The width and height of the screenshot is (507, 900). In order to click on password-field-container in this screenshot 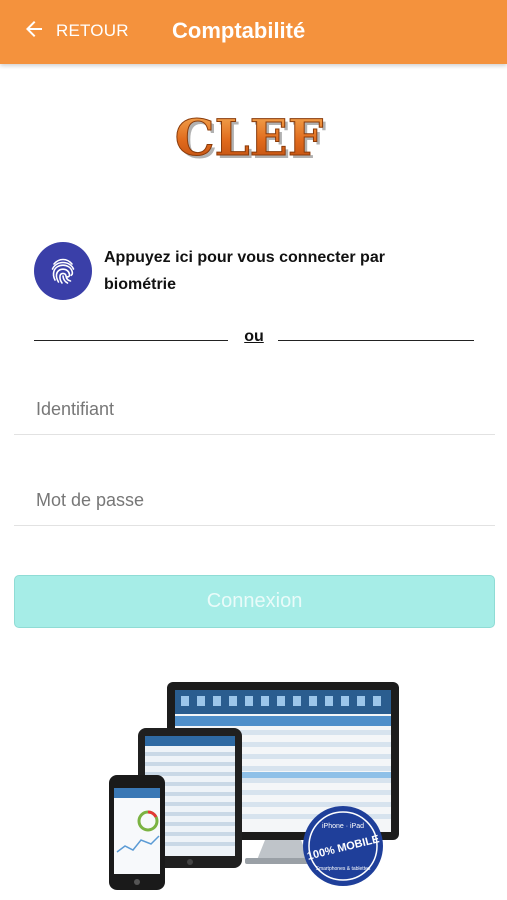, I will do `click(256, 500)`.